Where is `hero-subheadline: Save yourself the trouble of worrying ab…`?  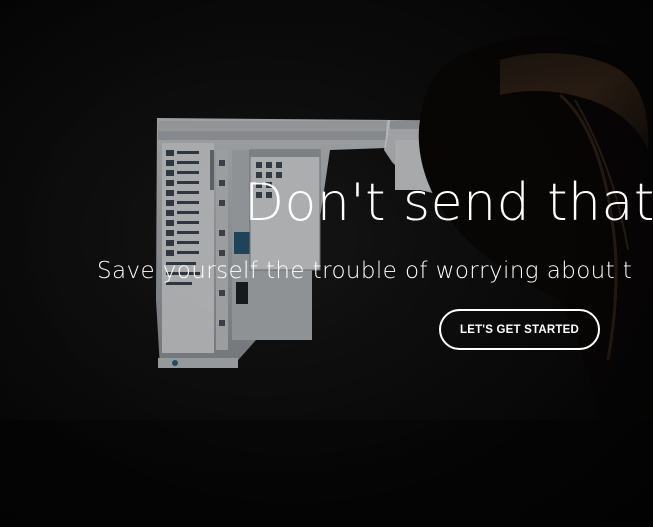
hero-subheadline: Save yourself the trouble of worrying ab… is located at coordinates (365, 271).